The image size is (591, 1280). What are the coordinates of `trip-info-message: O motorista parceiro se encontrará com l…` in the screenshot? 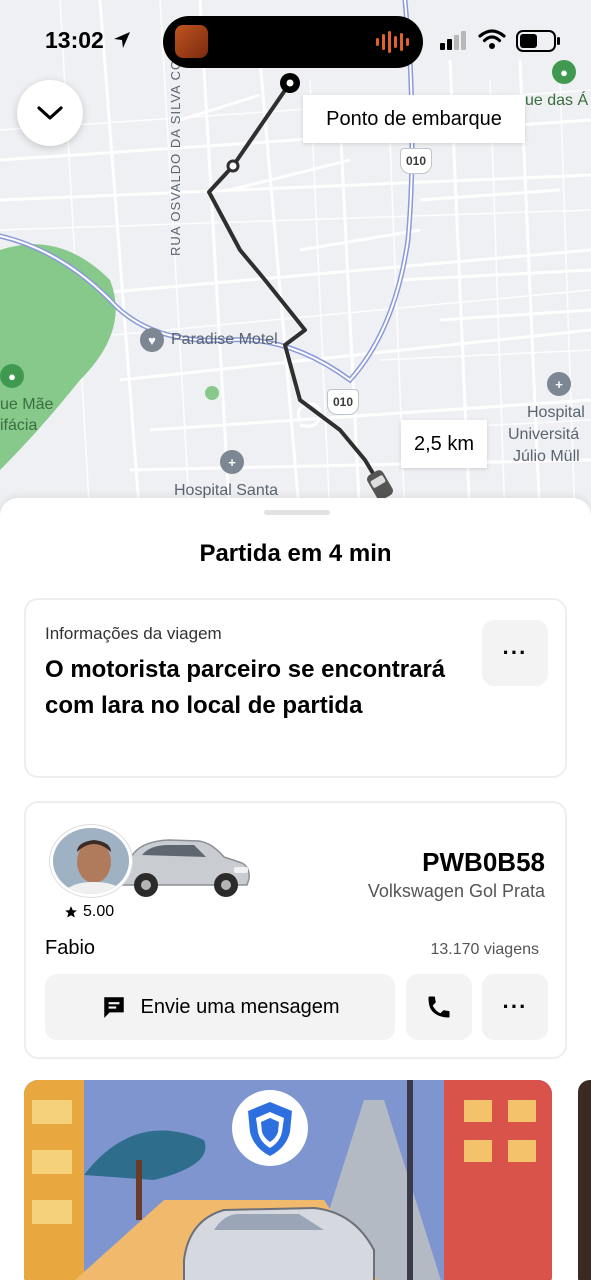 It's located at (245, 687).